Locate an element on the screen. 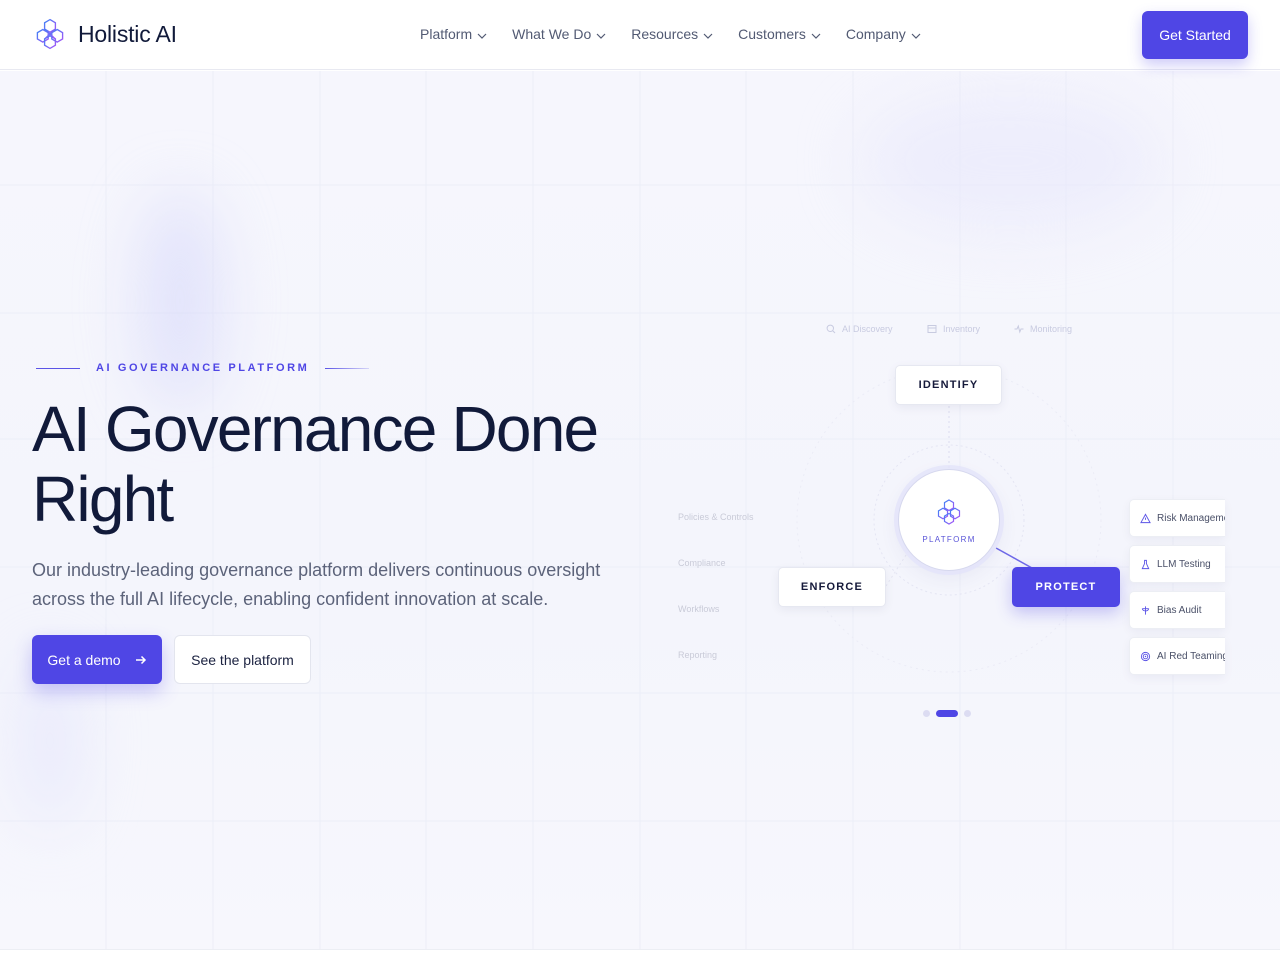 Image resolution: width=1280 pixels, height=960 pixels. nav-item-customers: Customers is located at coordinates (780, 34).